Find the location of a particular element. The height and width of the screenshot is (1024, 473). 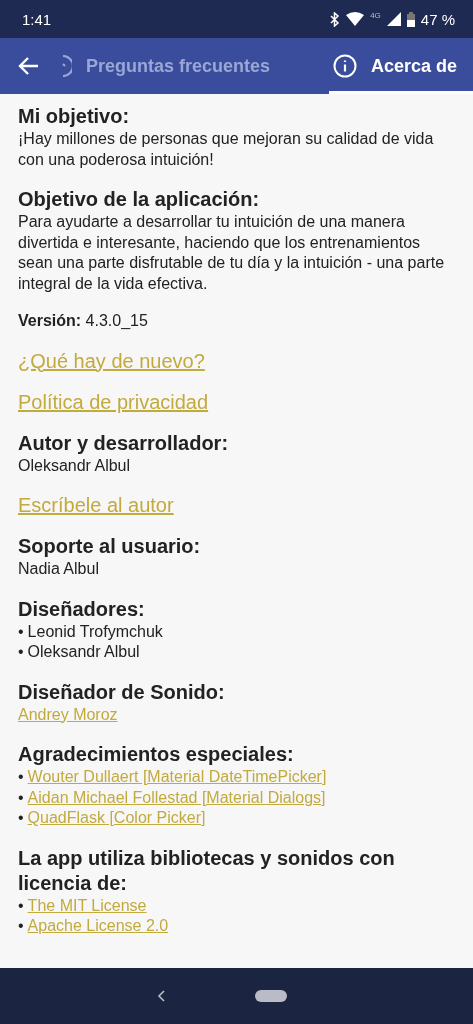

section-heading: Soporte al usuario: is located at coordinates (110, 546).